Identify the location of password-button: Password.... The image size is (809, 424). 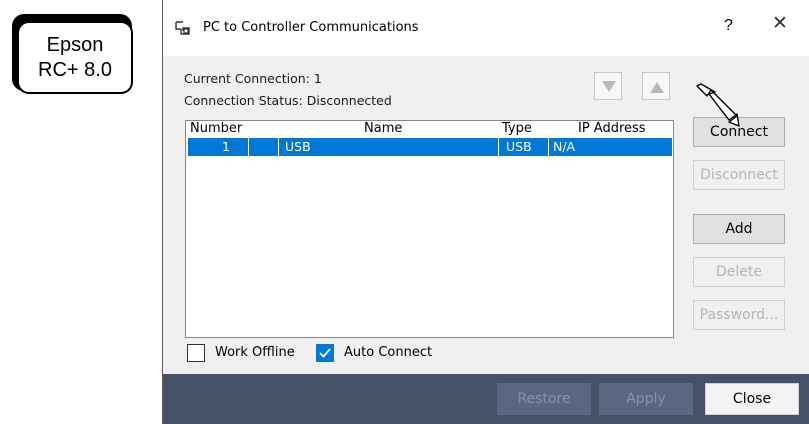
(739, 315).